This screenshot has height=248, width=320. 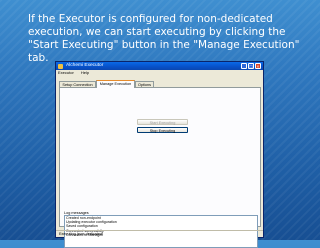 I want to click on app-icon, so click(x=60, y=66).